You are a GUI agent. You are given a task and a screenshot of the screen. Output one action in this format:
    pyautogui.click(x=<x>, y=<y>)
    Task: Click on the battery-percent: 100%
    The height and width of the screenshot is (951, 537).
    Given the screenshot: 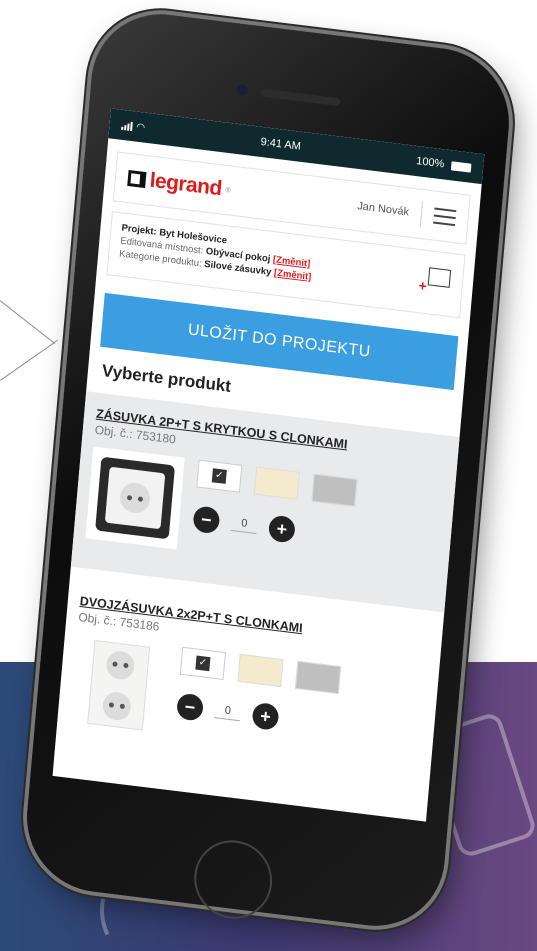 What is the action you would take?
    pyautogui.click(x=430, y=162)
    